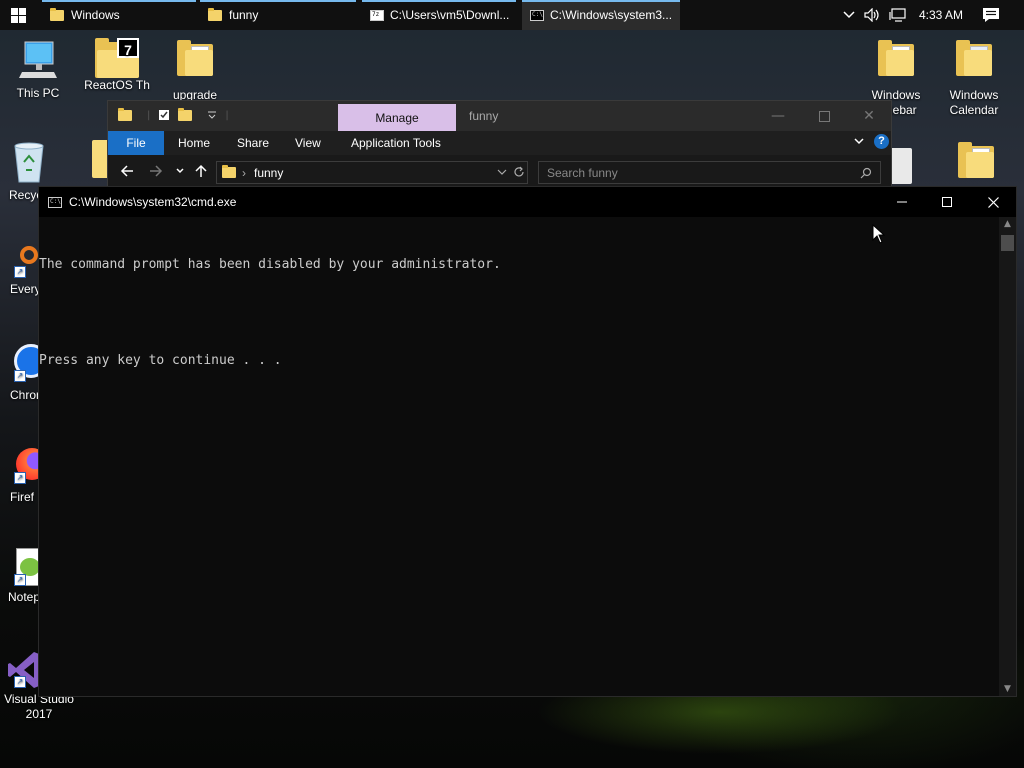 This screenshot has width=1024, height=768. What do you see at coordinates (212, 115) in the screenshot?
I see `customize-toolbar-icon` at bounding box center [212, 115].